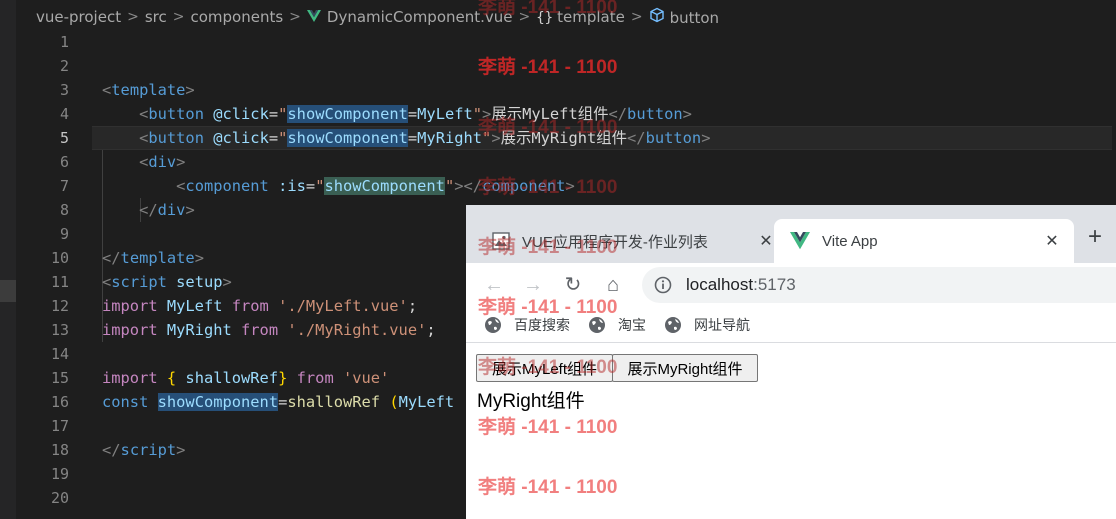  What do you see at coordinates (1095, 237) in the screenshot?
I see `new-tab-button: +` at bounding box center [1095, 237].